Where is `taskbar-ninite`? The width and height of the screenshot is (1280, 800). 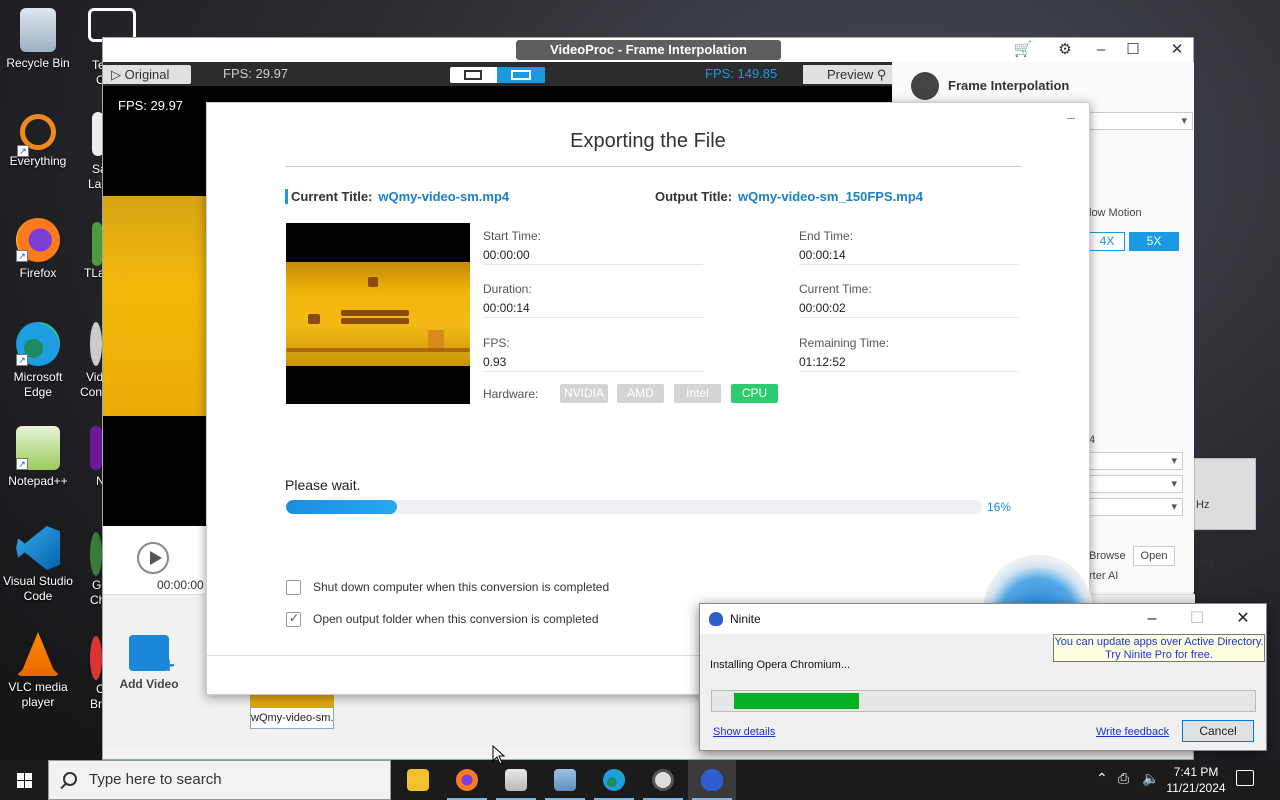
taskbar-ninite is located at coordinates (712, 780).